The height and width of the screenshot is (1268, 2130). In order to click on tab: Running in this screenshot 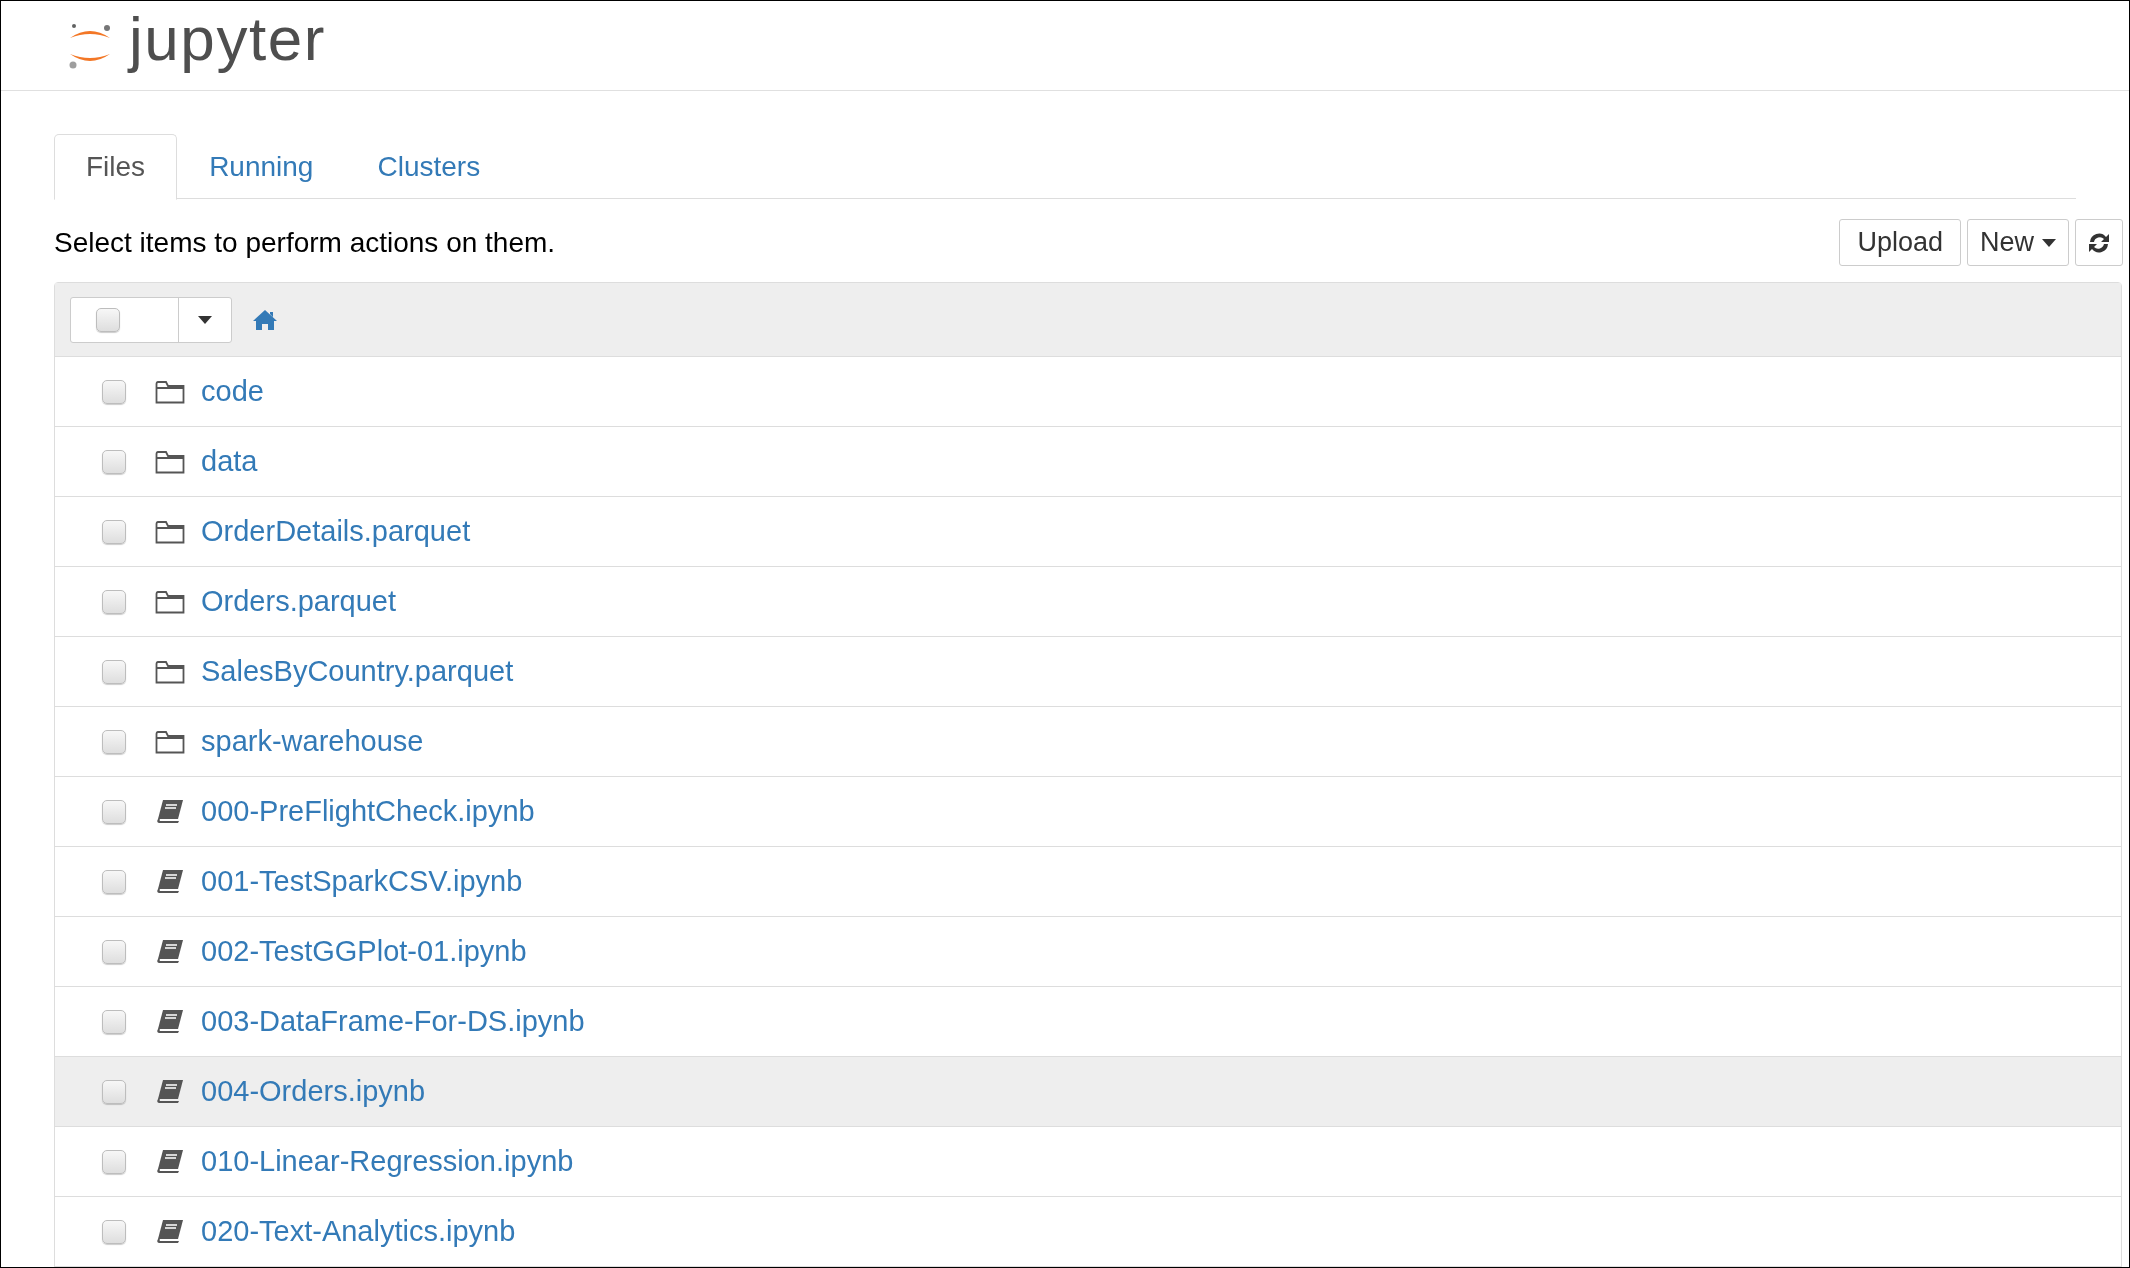, I will do `click(261, 166)`.